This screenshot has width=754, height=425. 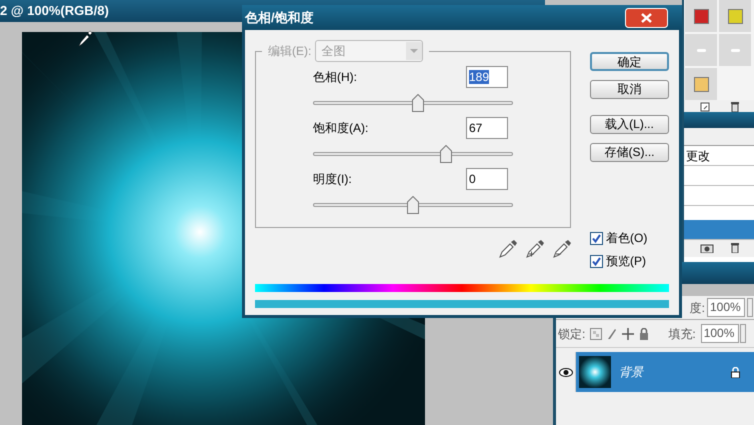 What do you see at coordinates (487, 179) in the screenshot?
I see `value-field: 0` at bounding box center [487, 179].